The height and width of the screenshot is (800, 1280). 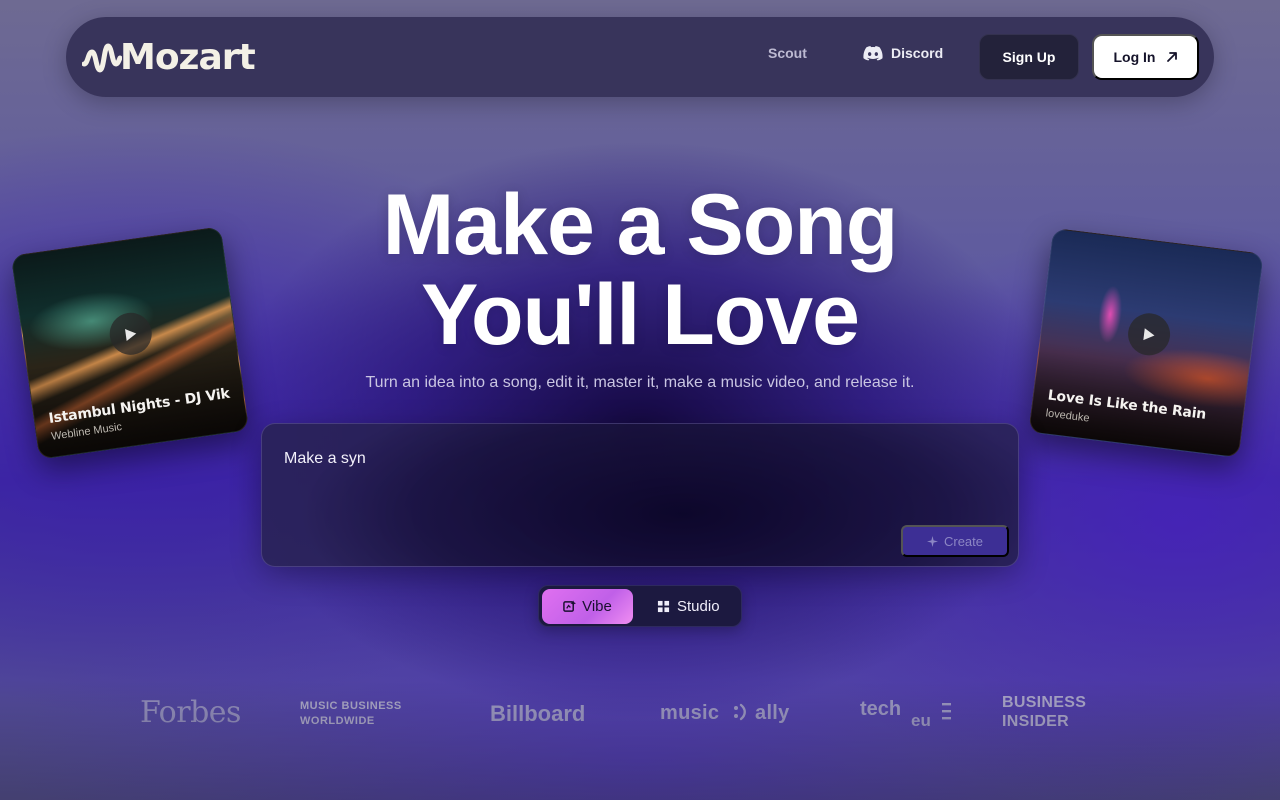 What do you see at coordinates (538, 713) in the screenshot?
I see `press-logo-billboard: Billboard` at bounding box center [538, 713].